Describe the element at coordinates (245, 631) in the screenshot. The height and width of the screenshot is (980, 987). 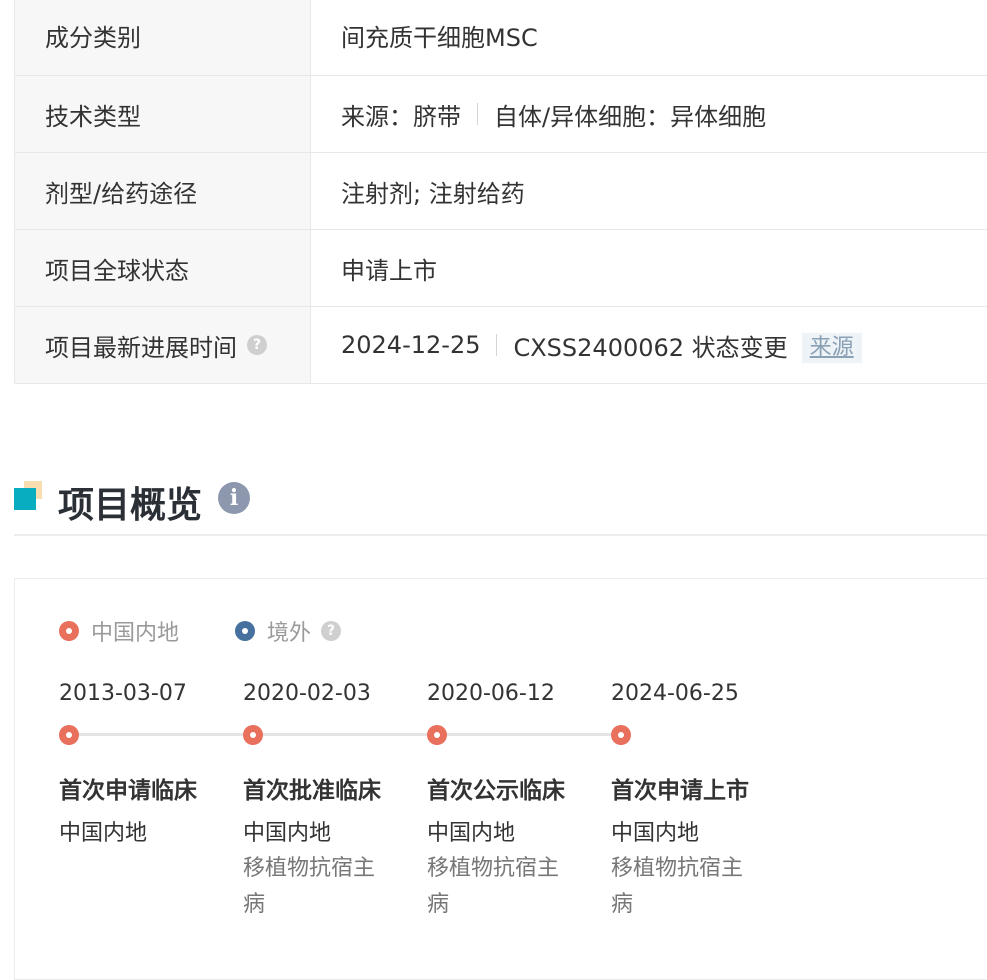
I see `overseas-dot-icon` at that location.